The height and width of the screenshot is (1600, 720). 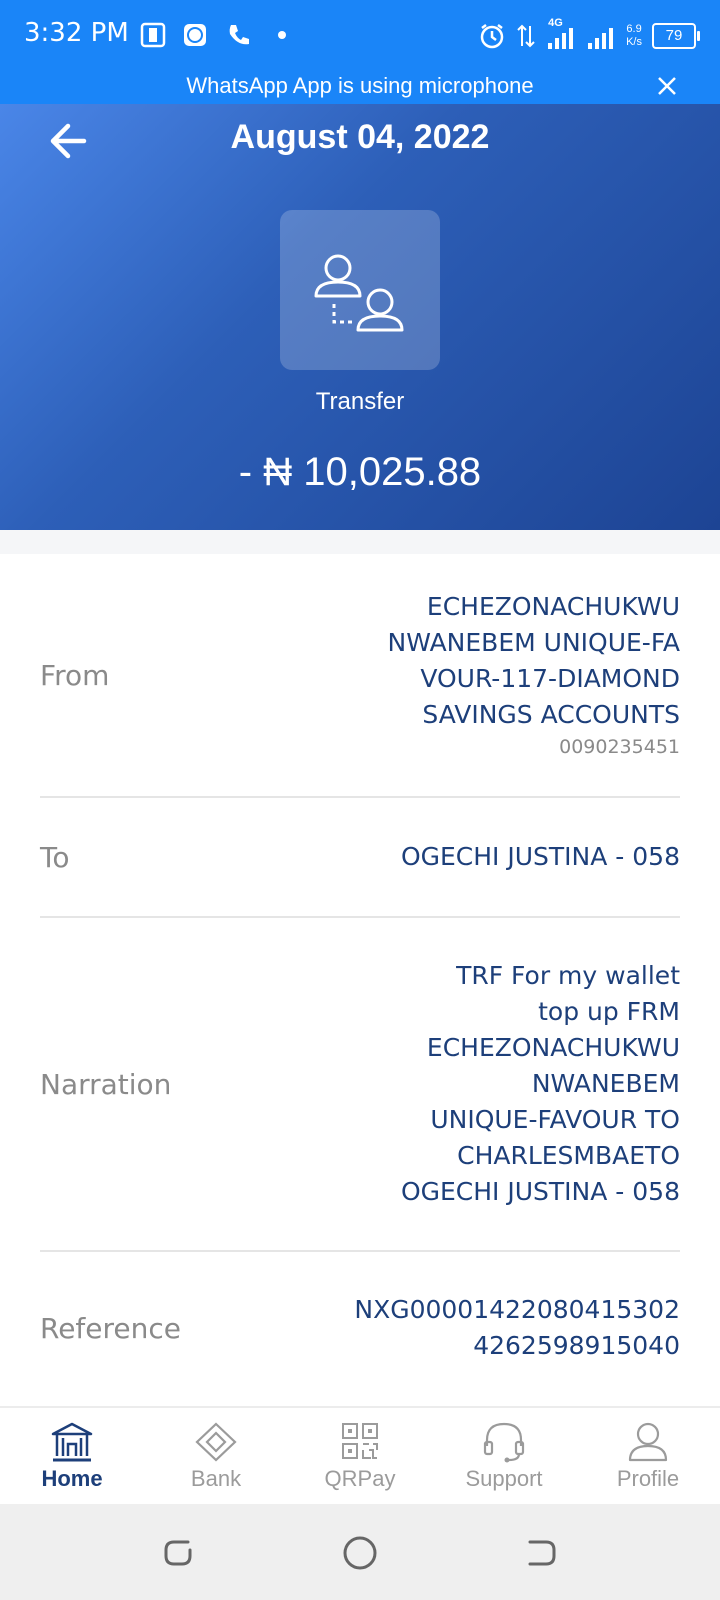 What do you see at coordinates (360, 858) in the screenshot?
I see `detail-row-to: To OGECHI JUSTINA - 058` at bounding box center [360, 858].